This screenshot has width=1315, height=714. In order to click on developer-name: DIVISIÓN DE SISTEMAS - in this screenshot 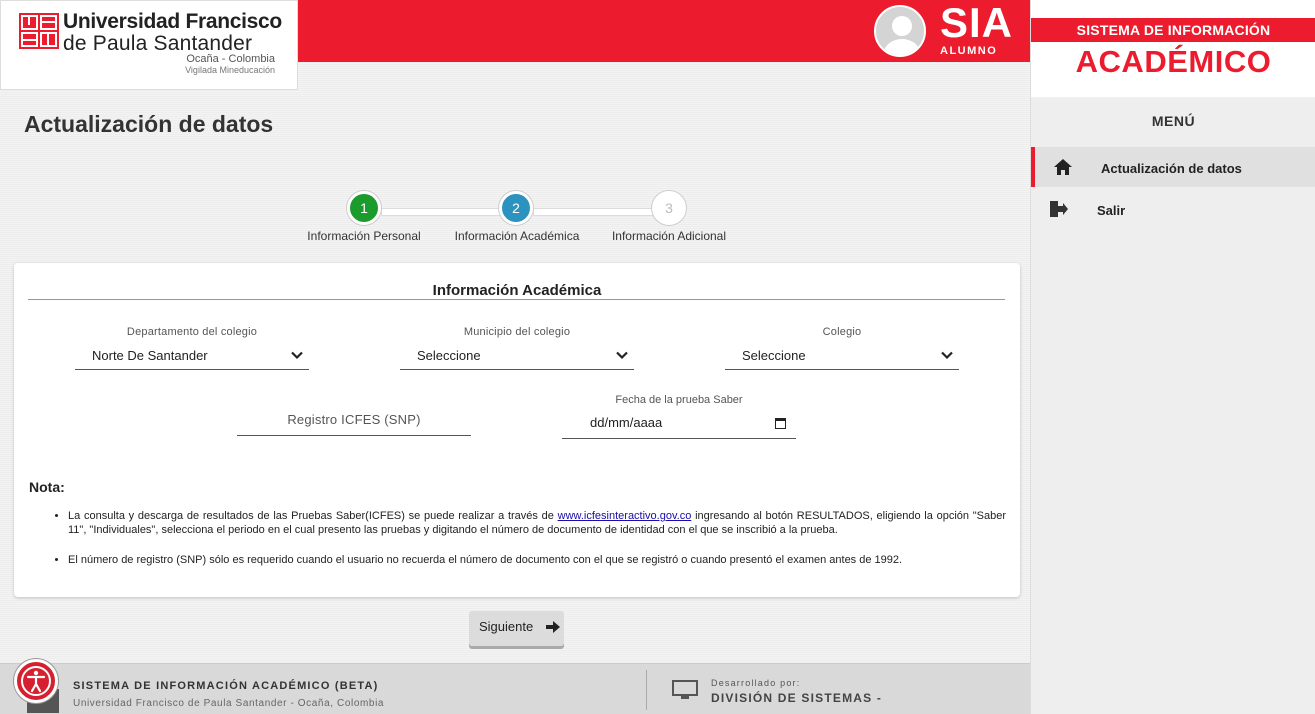, I will do `click(797, 698)`.